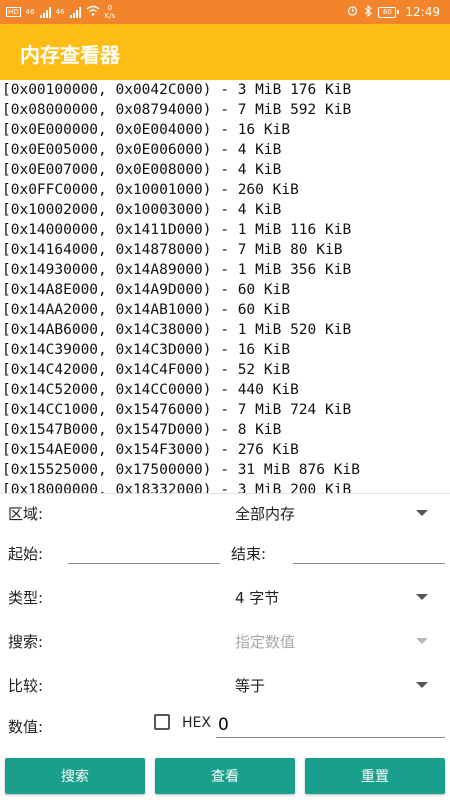 The height and width of the screenshot is (800, 450). What do you see at coordinates (225, 12) in the screenshot?
I see `status-bar: HD 46 46 0 K/s 60 12:49` at bounding box center [225, 12].